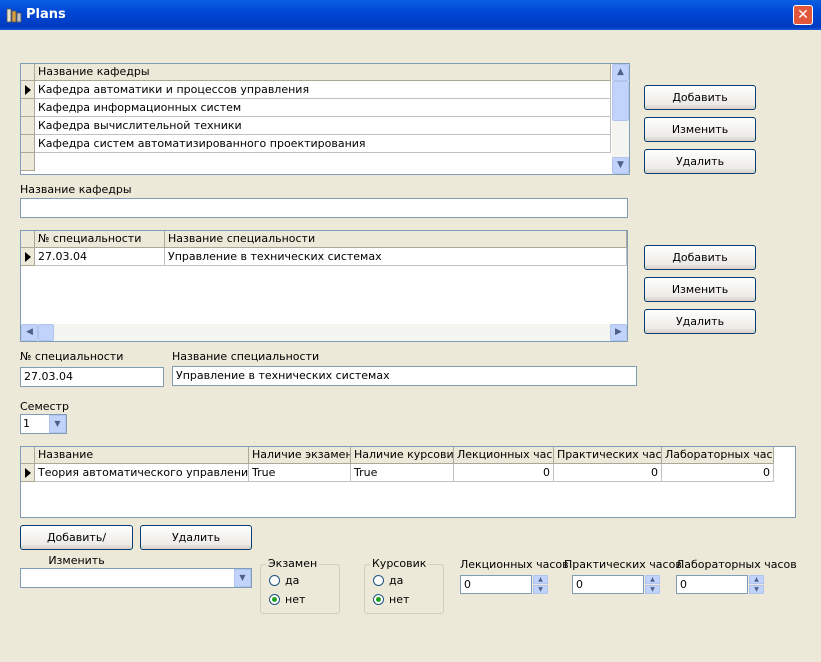 Image resolution: width=821 pixels, height=662 pixels. What do you see at coordinates (700, 129) in the screenshot?
I see `edit-department-button: Изменить` at bounding box center [700, 129].